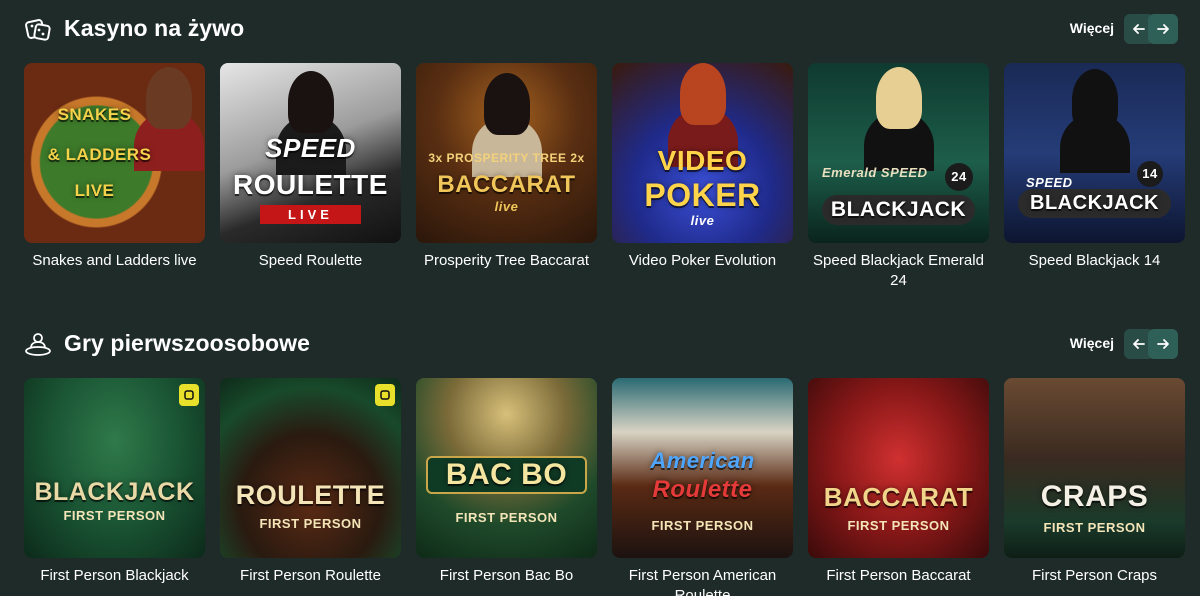 This screenshot has width=1200, height=596. I want to click on game-title: Speed Blackjack Emerald 24, so click(898, 271).